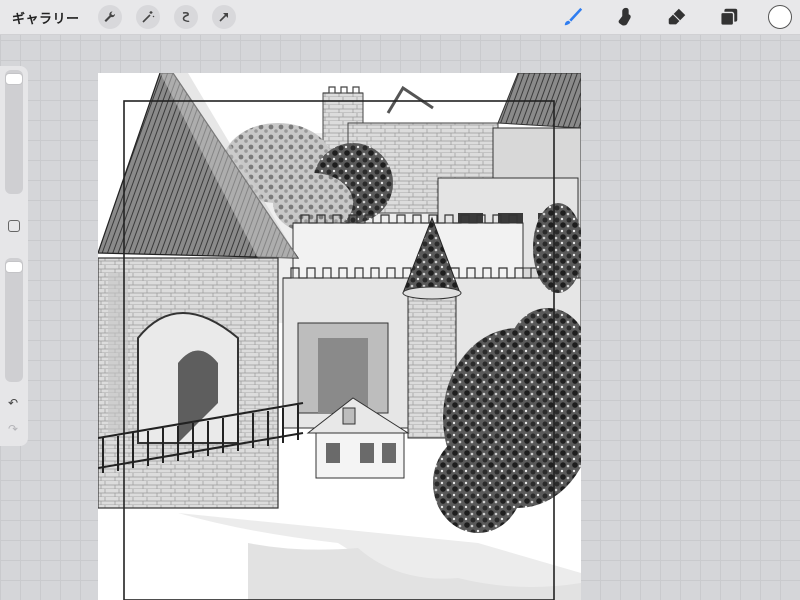  What do you see at coordinates (13, 429) in the screenshot?
I see `redo-icon: ↷` at bounding box center [13, 429].